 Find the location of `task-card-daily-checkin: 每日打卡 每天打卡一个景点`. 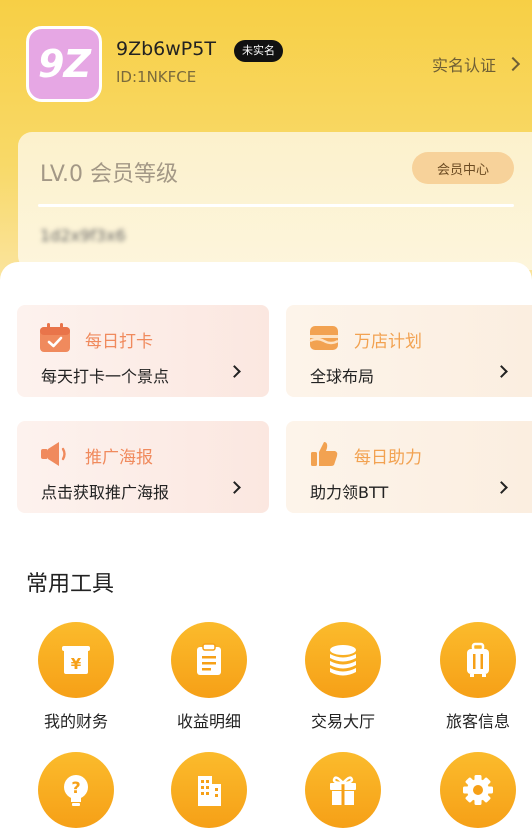

task-card-daily-checkin: 每日打卡 每天打卡一个景点 is located at coordinates (143, 351).